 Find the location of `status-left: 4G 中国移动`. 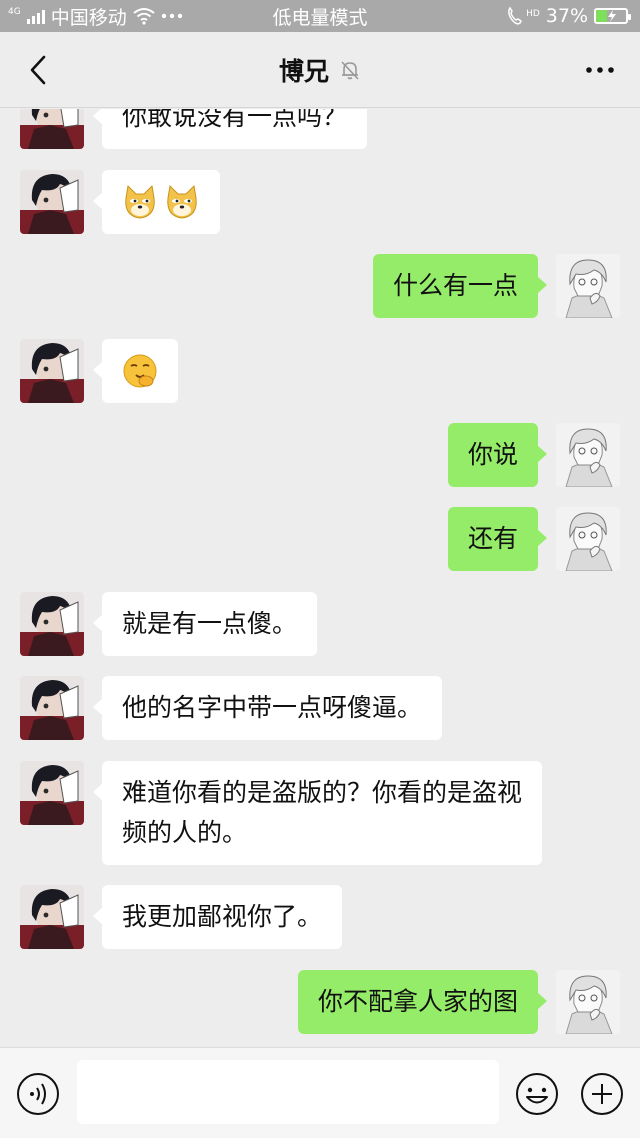

status-left: 4G 中国移动 is located at coordinates (95, 16).